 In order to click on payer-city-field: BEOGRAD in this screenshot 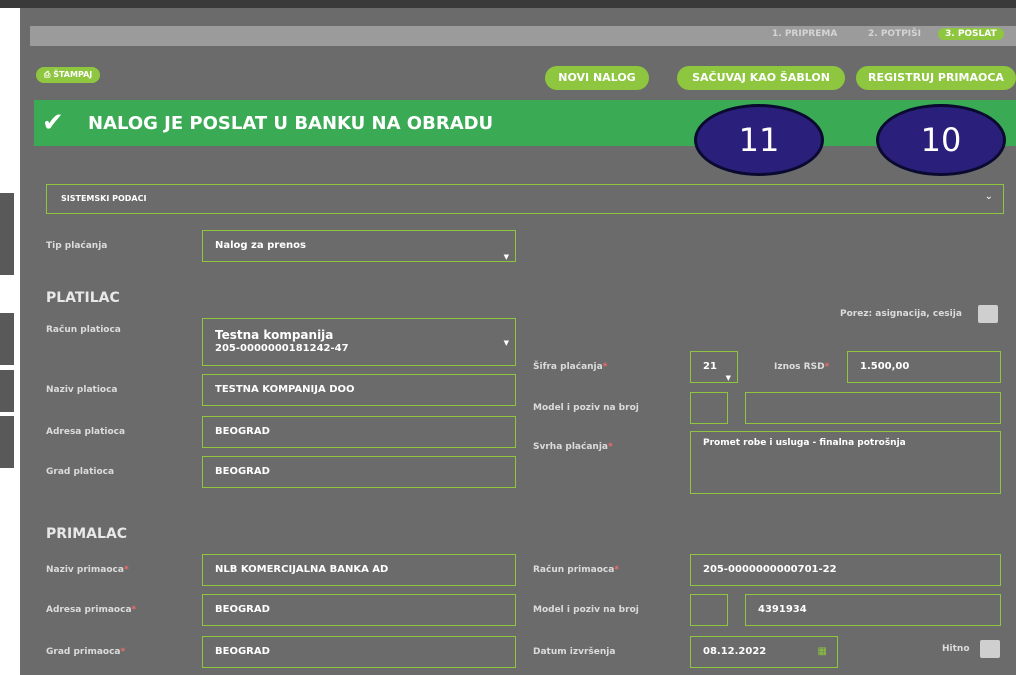, I will do `click(359, 472)`.